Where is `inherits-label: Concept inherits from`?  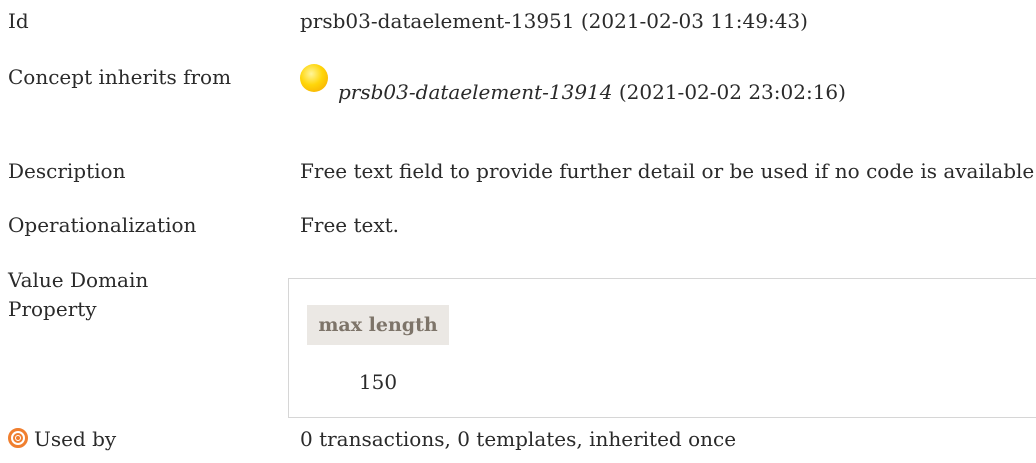 inherits-label: Concept inherits from is located at coordinates (120, 77).